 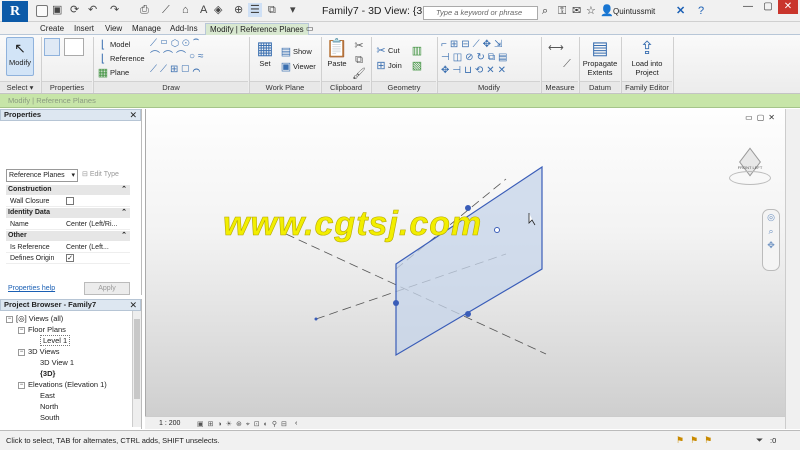 I want to click on show-button: Show, so click(x=302, y=51).